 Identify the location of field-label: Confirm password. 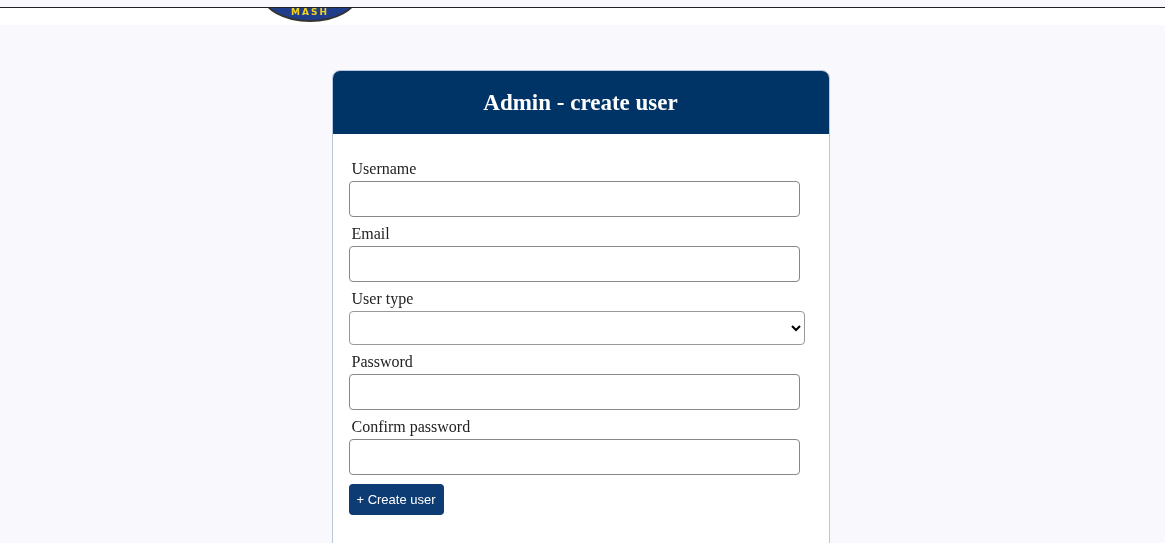
(411, 427).